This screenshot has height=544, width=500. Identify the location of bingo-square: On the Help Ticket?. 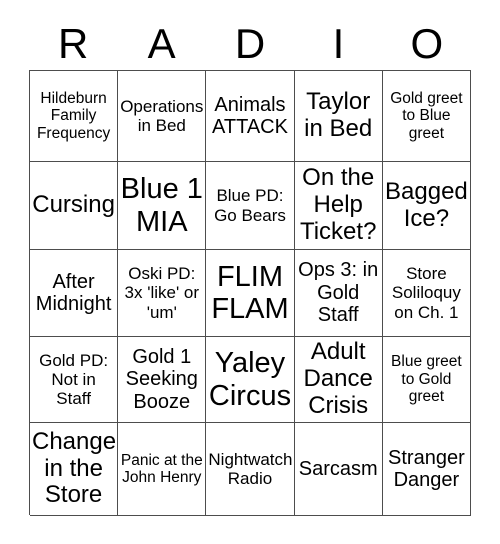
(338, 206).